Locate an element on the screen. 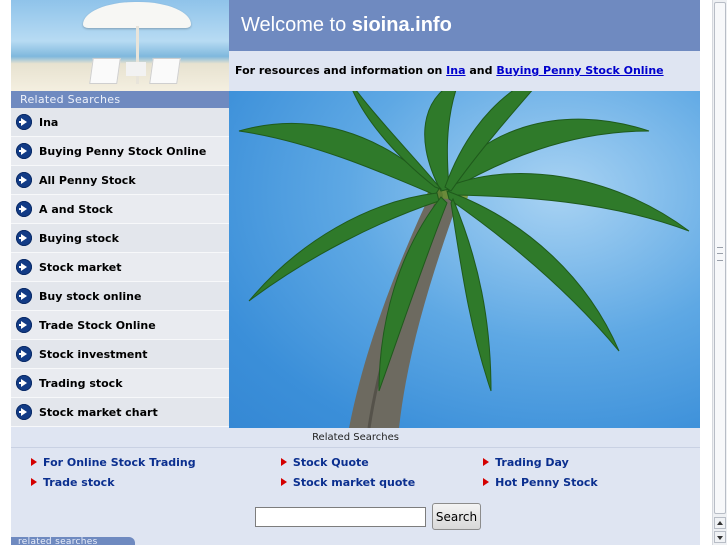  resources-link-buying-penny-stock-online: Buying Penny Stock Online is located at coordinates (579, 70).